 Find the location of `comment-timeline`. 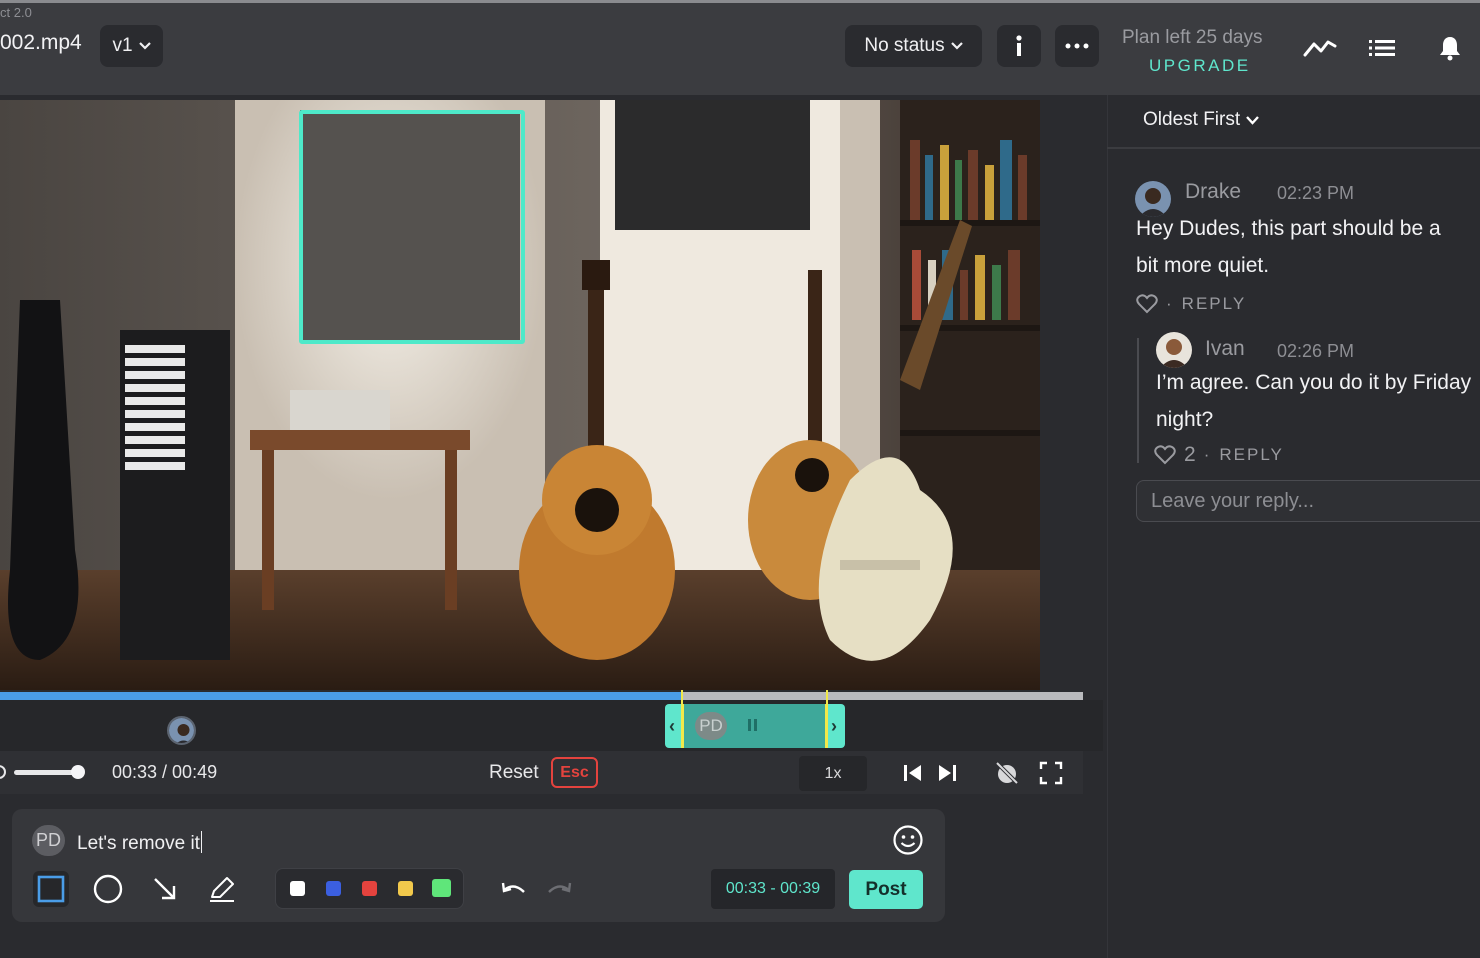

comment-timeline is located at coordinates (551, 725).